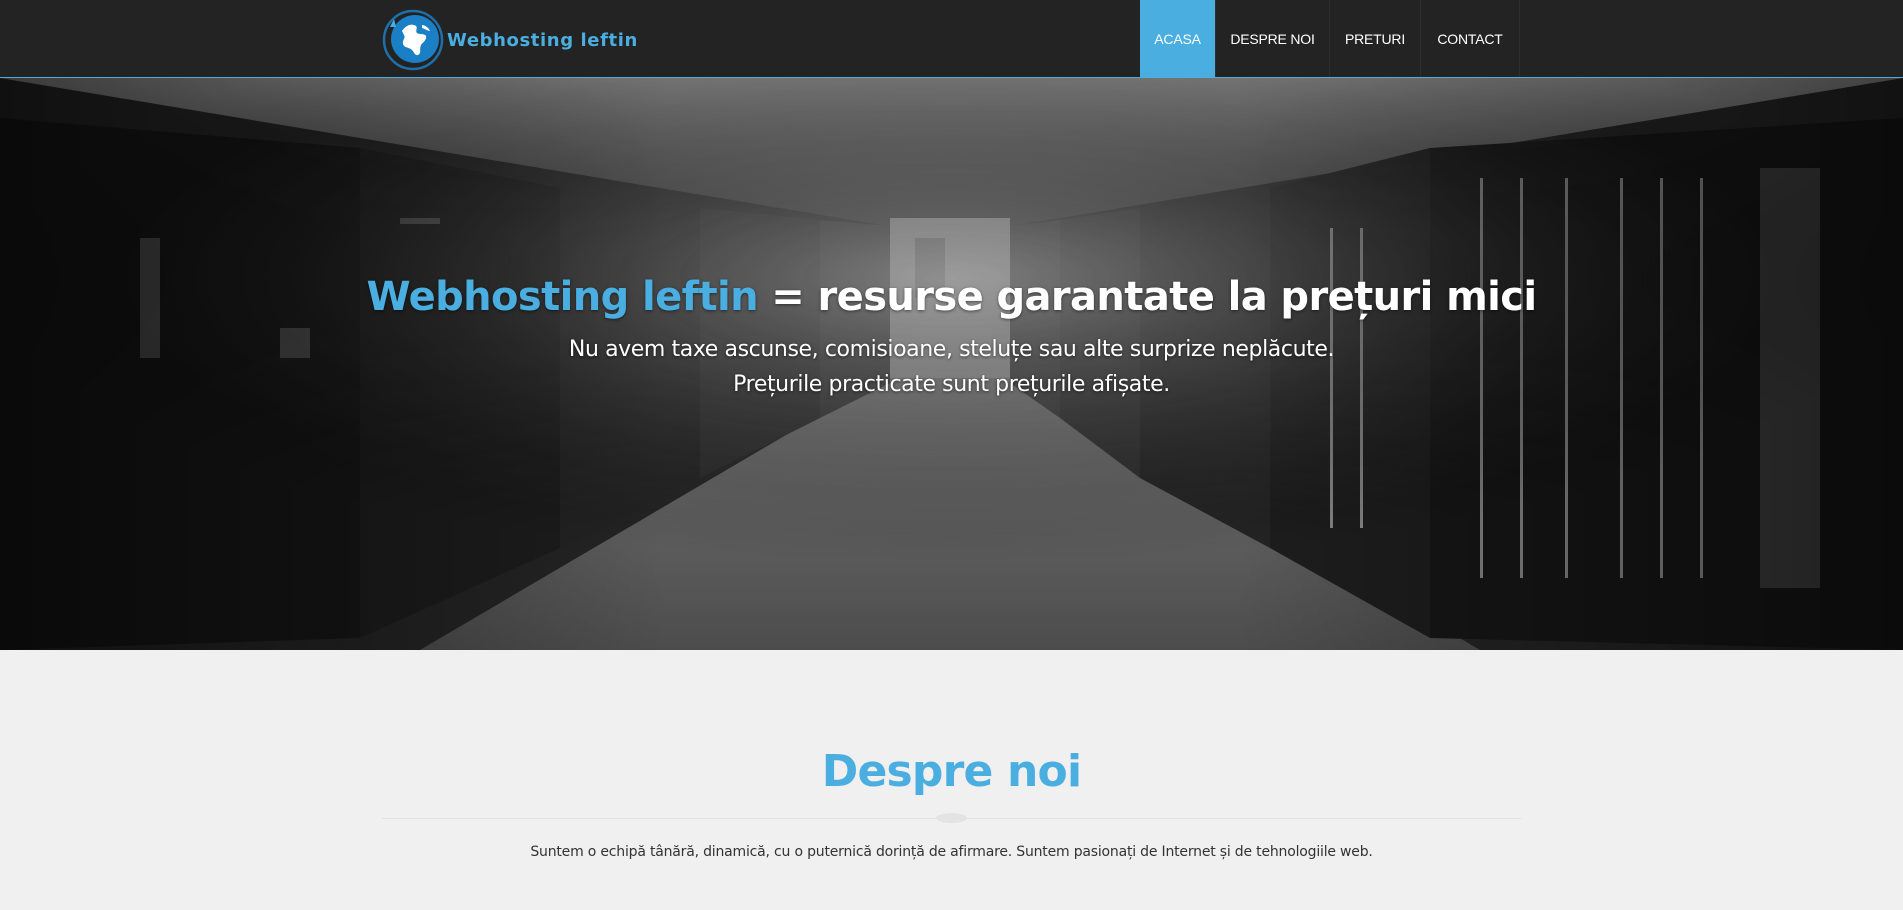 The width and height of the screenshot is (1903, 910). Describe the element at coordinates (562, 297) in the screenshot. I see `hero-title-brand: Webhosting leftin` at that location.